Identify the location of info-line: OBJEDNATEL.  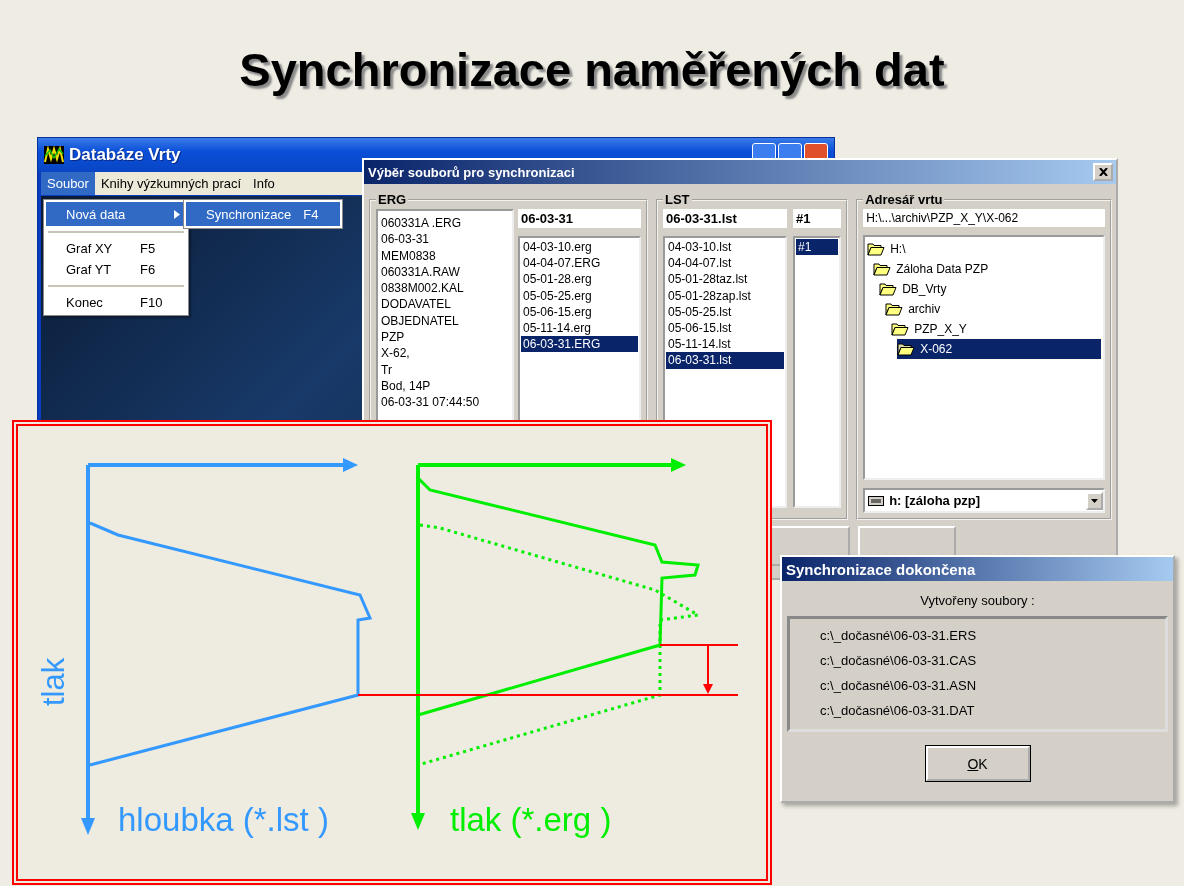
(420, 321).